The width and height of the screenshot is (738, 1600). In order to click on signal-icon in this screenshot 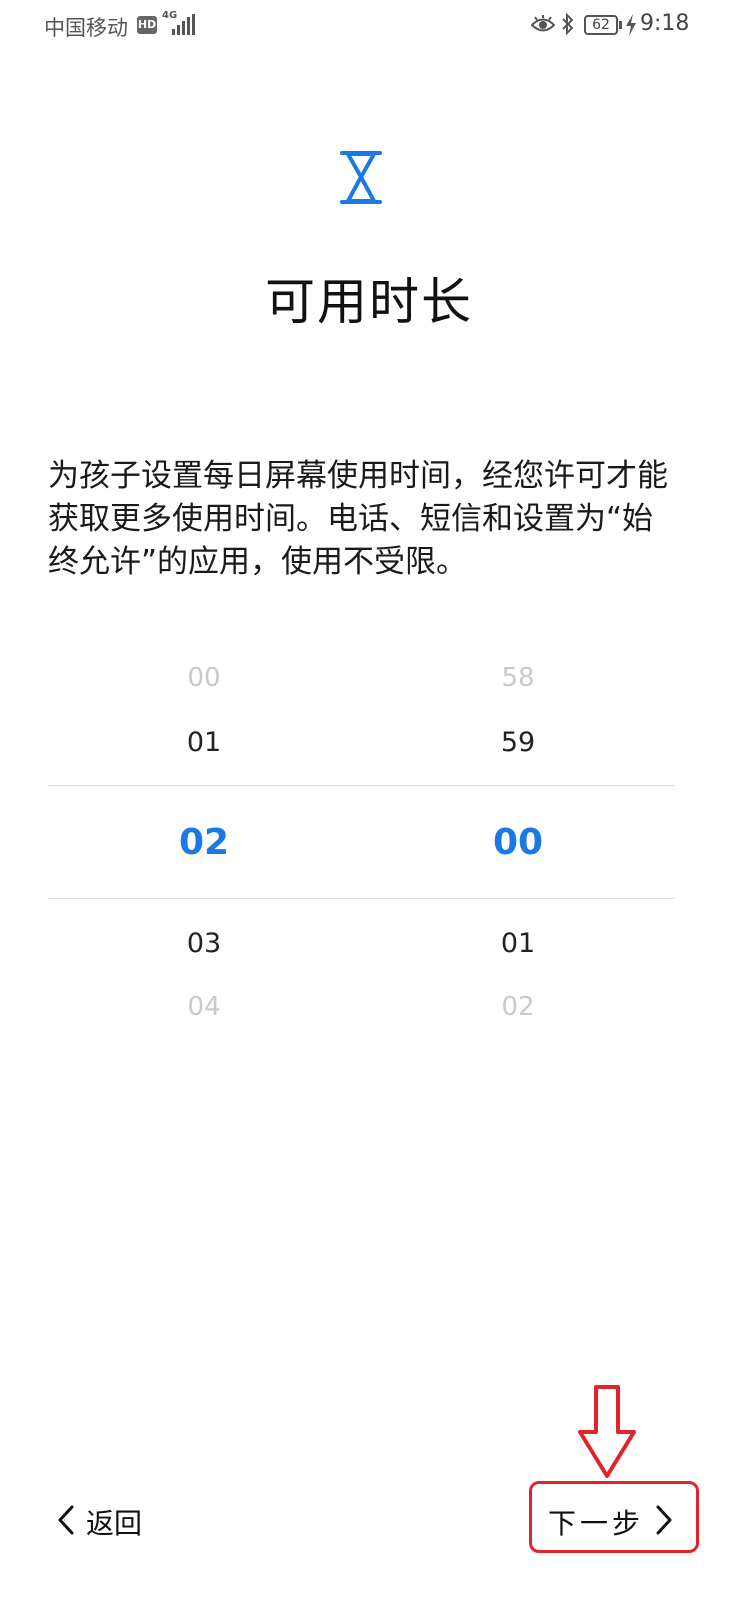, I will do `click(185, 27)`.